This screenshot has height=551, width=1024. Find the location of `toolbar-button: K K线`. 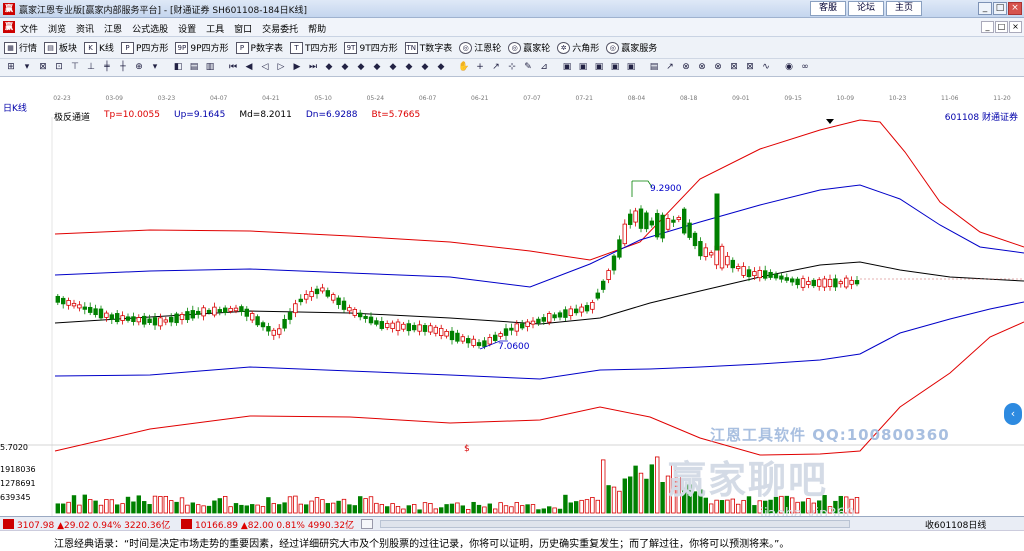

toolbar-button: K K线 is located at coordinates (99, 47).